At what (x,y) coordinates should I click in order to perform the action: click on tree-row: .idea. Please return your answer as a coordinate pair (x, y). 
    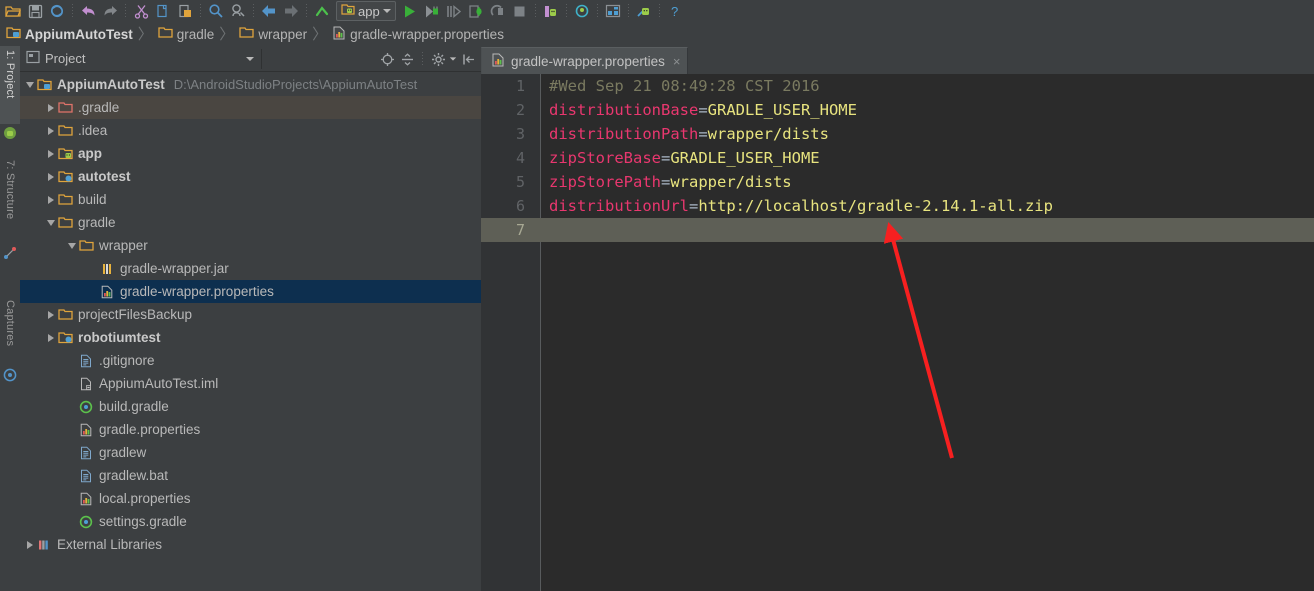
    Looking at the image, I should click on (250, 130).